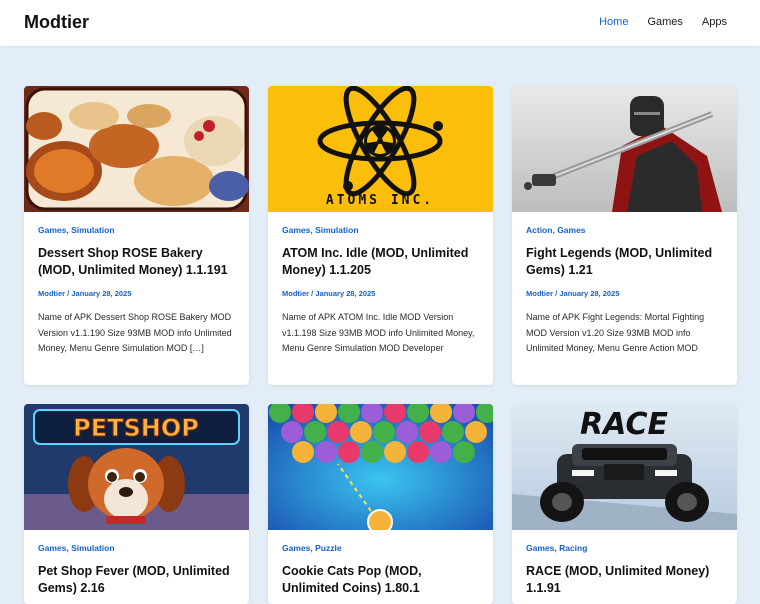  I want to click on post-thumbnail-petshop: PETSHOP, so click(136, 467).